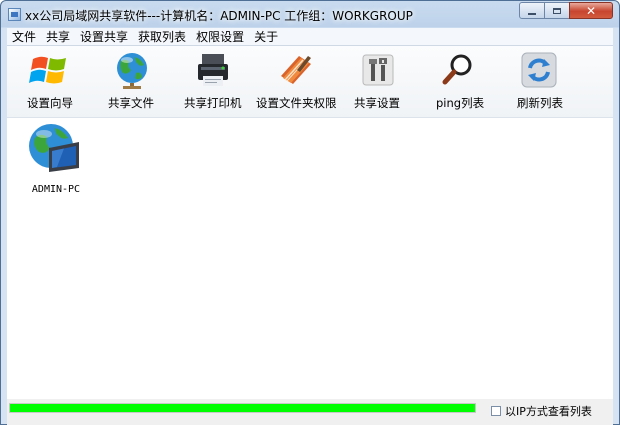 The image size is (620, 425). What do you see at coordinates (104, 37) in the screenshot?
I see `menu-set-share: 设置共享` at bounding box center [104, 37].